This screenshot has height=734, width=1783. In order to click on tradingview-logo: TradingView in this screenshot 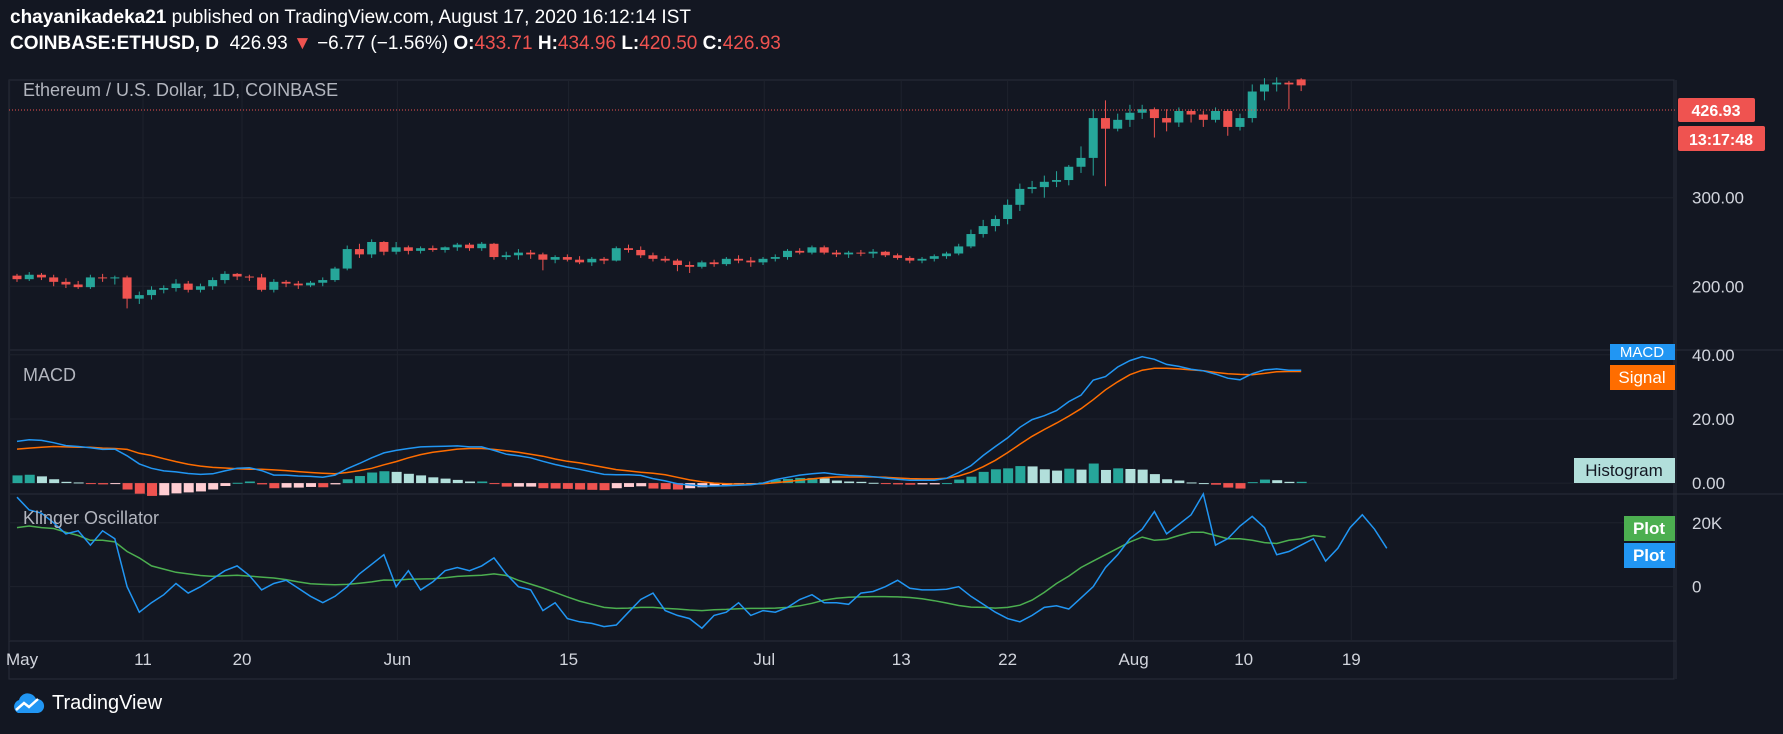, I will do `click(86, 703)`.